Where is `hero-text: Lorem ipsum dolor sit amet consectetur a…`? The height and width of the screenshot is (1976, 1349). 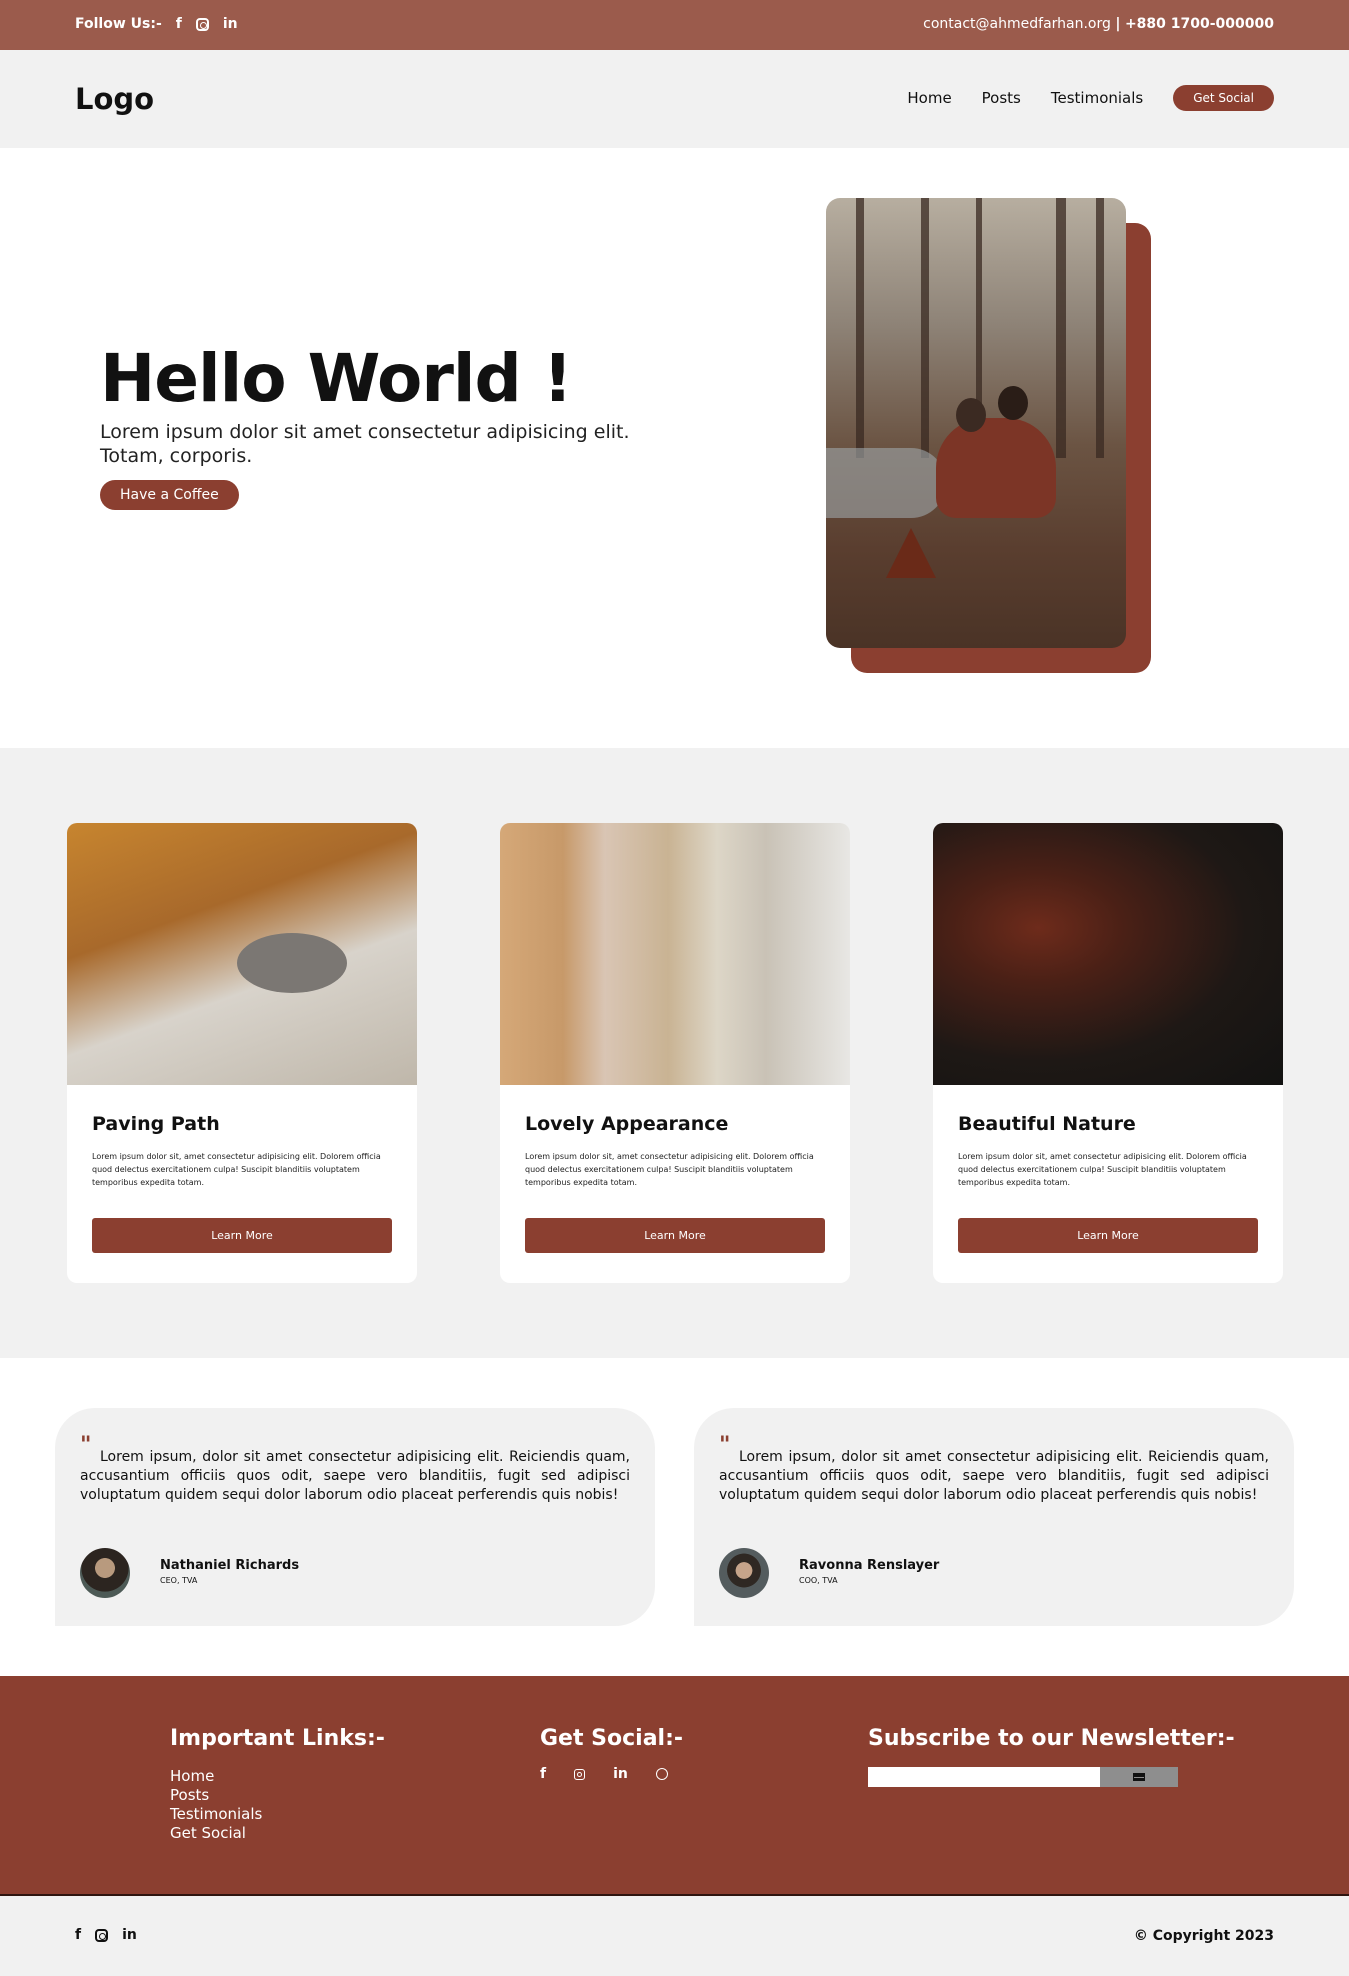 hero-text: Lorem ipsum dolor sit amet consectetur a… is located at coordinates (365, 444).